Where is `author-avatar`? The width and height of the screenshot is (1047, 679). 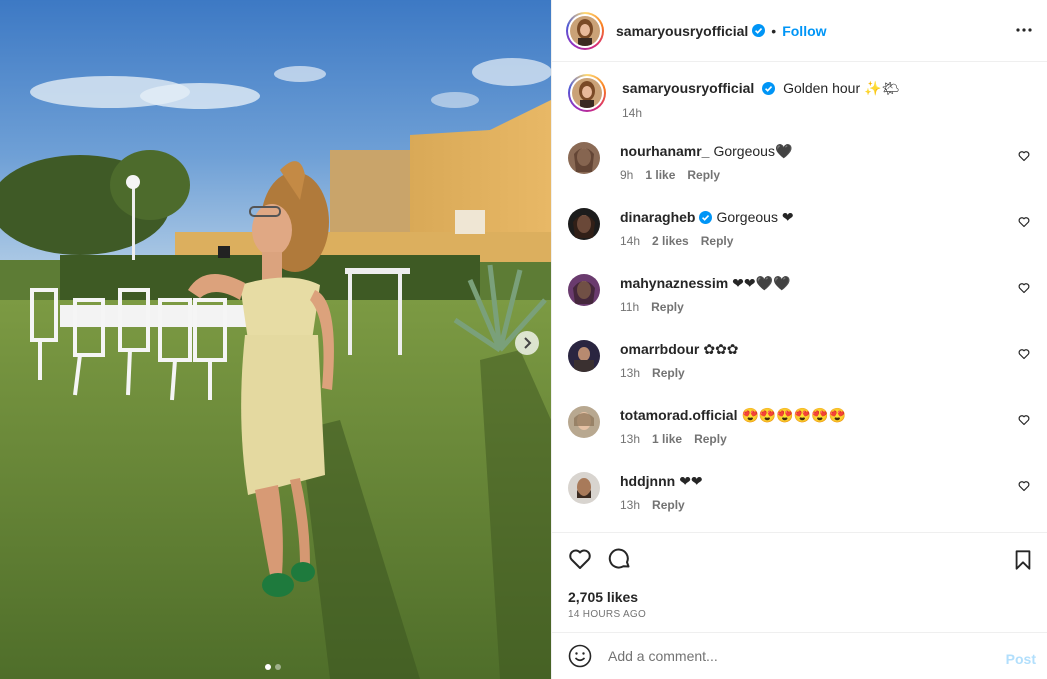
author-avatar is located at coordinates (585, 30).